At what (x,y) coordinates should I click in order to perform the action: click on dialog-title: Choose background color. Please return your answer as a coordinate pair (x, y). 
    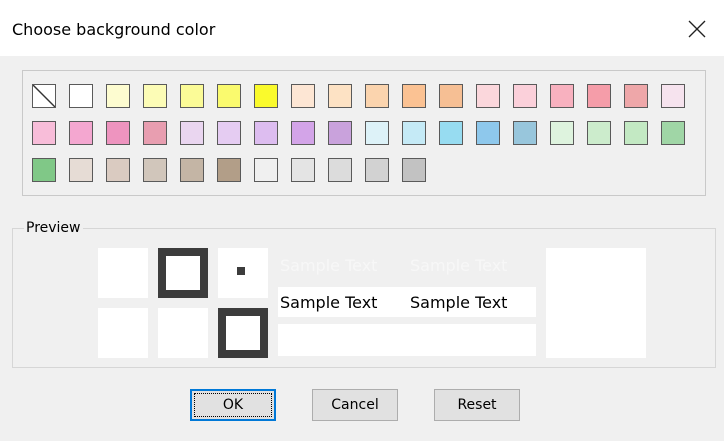
    Looking at the image, I should click on (114, 29).